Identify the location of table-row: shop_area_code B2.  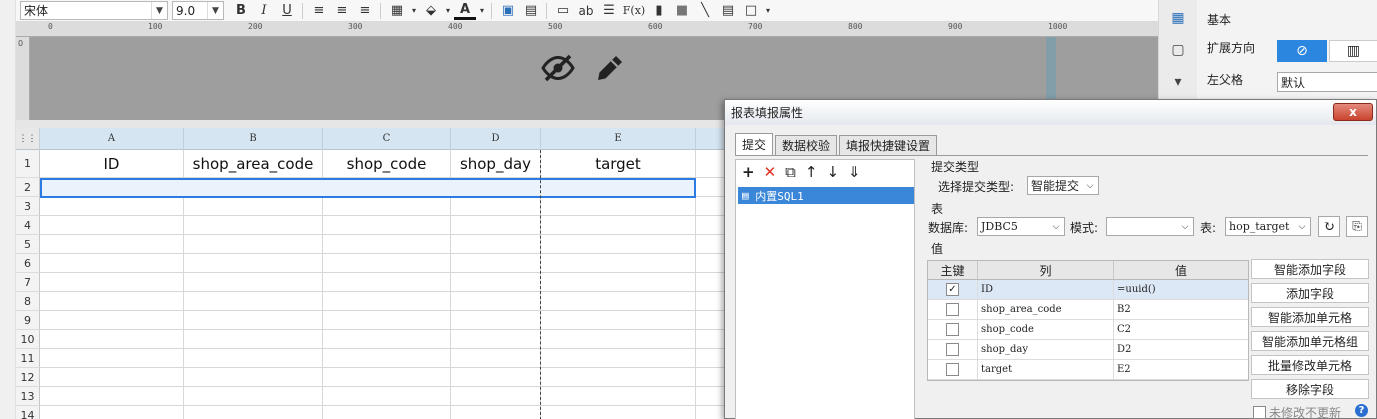
(1088, 310).